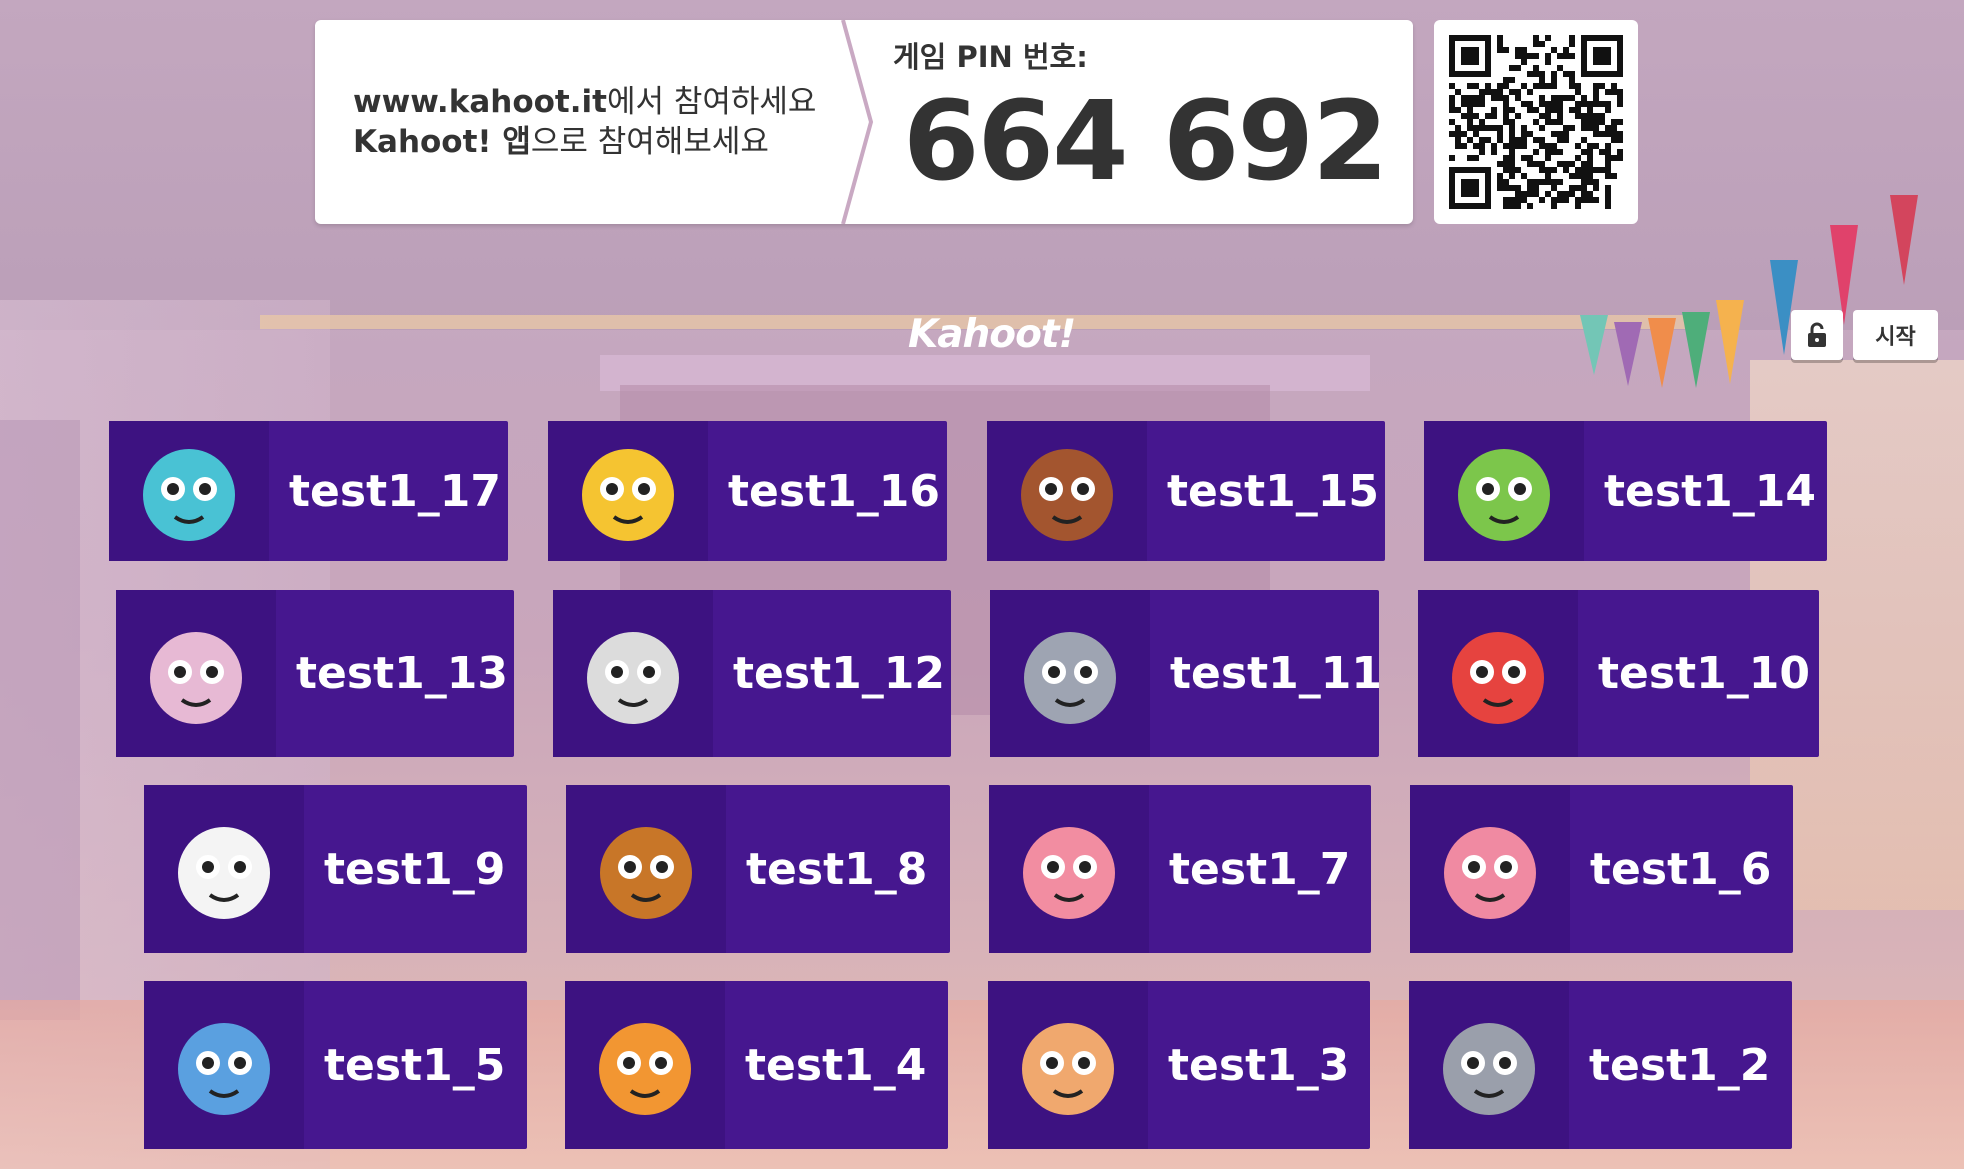  What do you see at coordinates (1681, 869) in the screenshot?
I see `player-name: test1_6` at bounding box center [1681, 869].